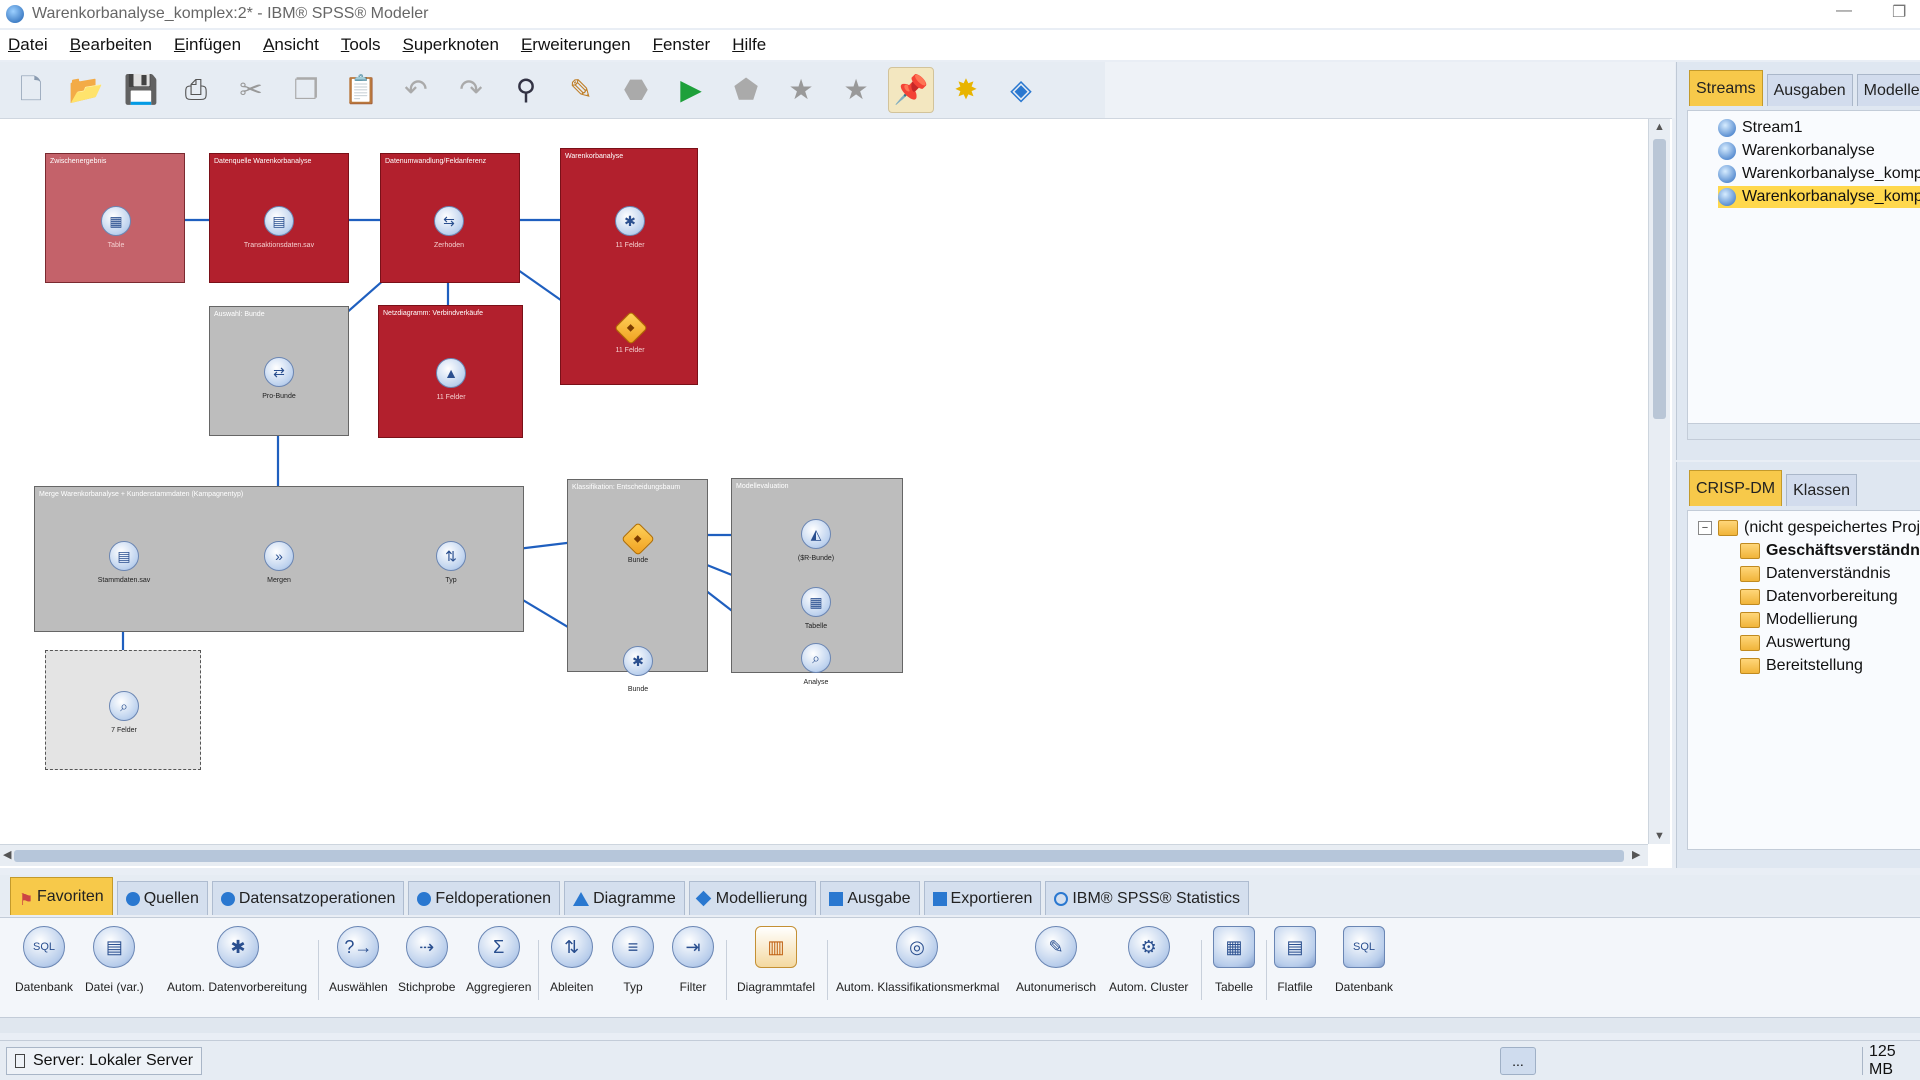  Describe the element at coordinates (306, 90) in the screenshot. I see `copy-button: ❐` at that location.